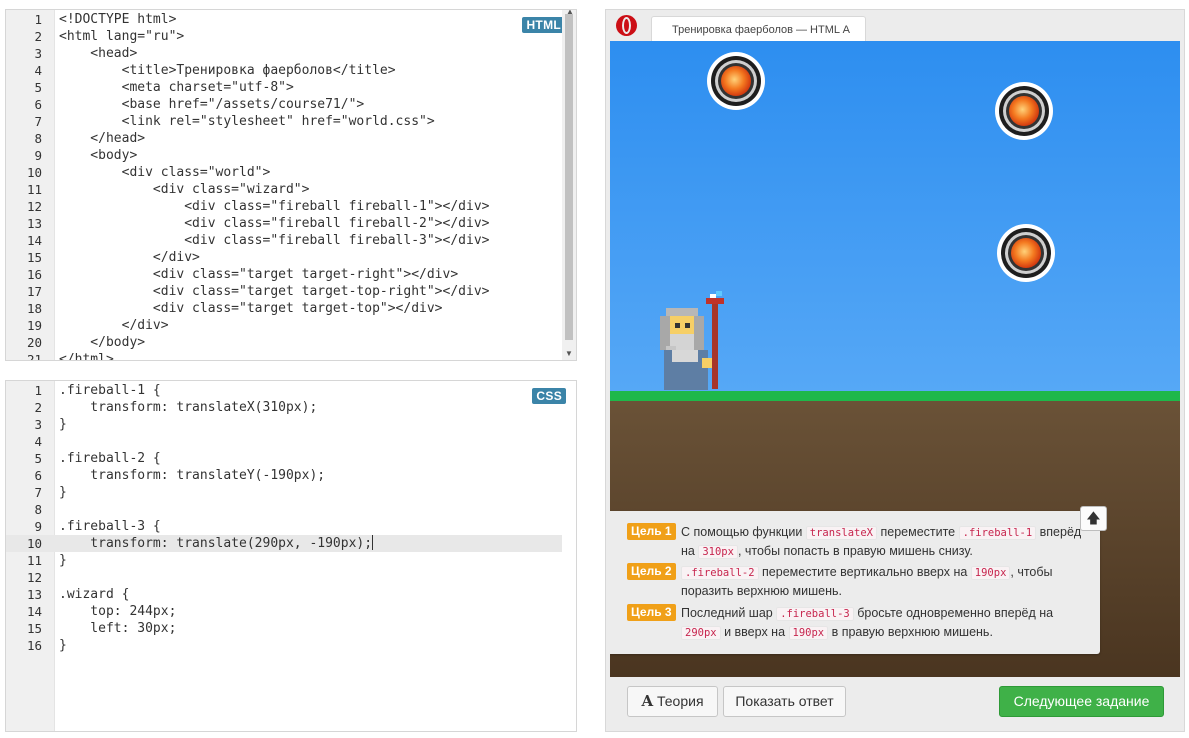  Describe the element at coordinates (216, 543) in the screenshot. I see `code-text: transform: translate(290px, -190px);` at that location.